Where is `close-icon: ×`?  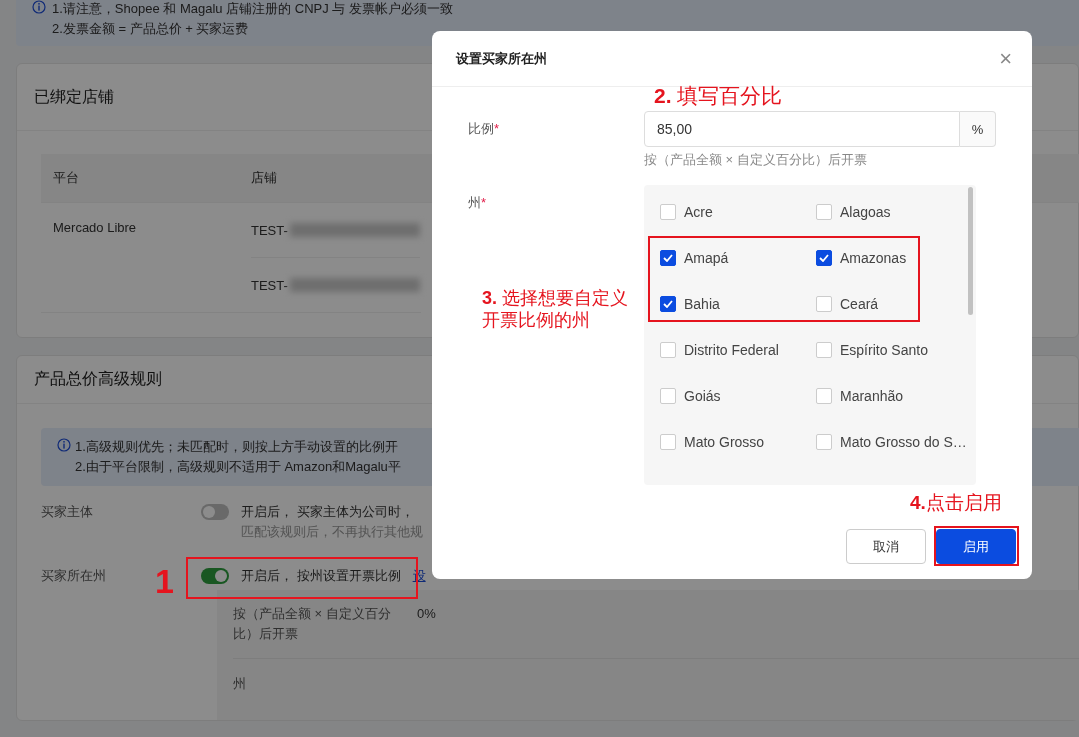 close-icon: × is located at coordinates (1005, 58).